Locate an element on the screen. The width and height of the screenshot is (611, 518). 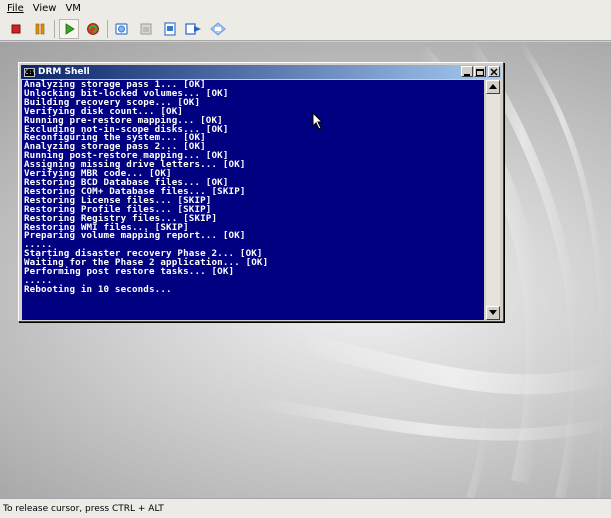
arrow-up-icon is located at coordinates (493, 86).